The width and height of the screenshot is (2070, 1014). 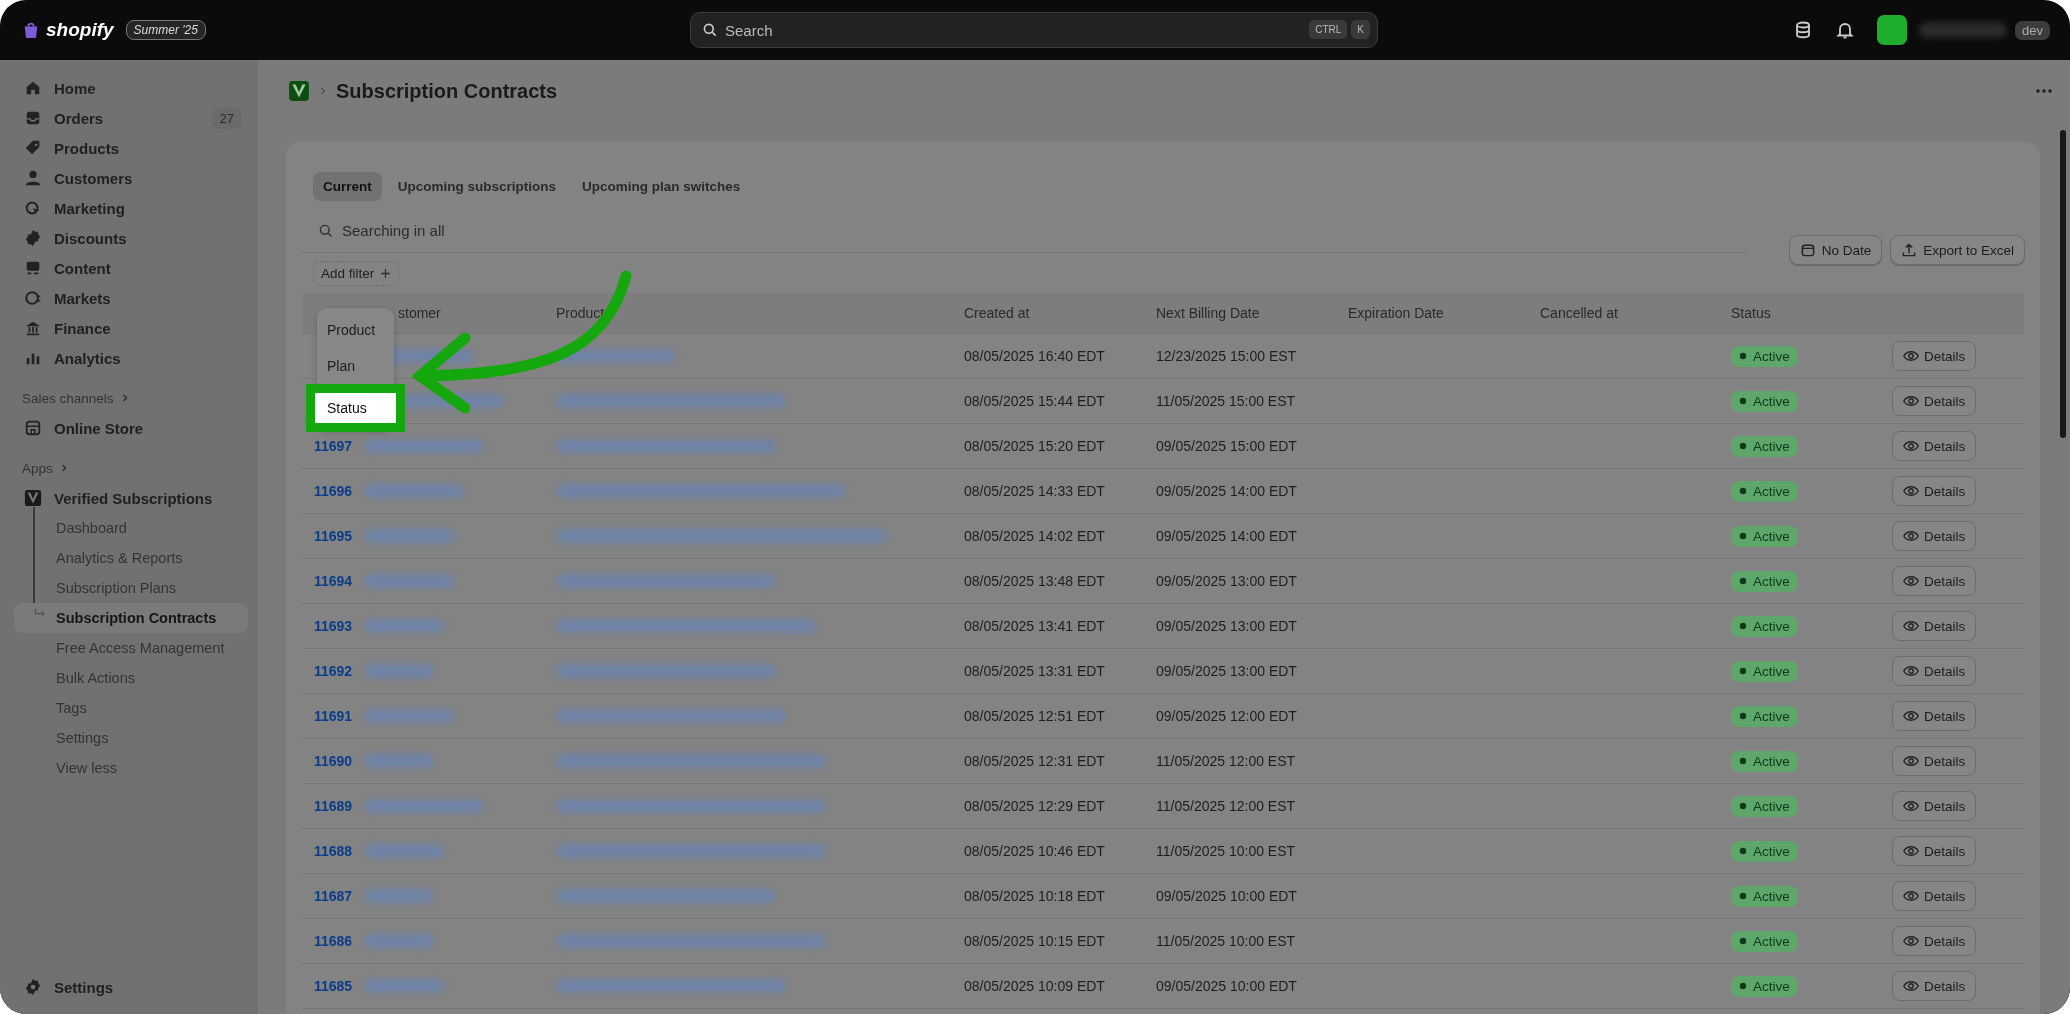 What do you see at coordinates (130, 268) in the screenshot?
I see `nav-item: Content` at bounding box center [130, 268].